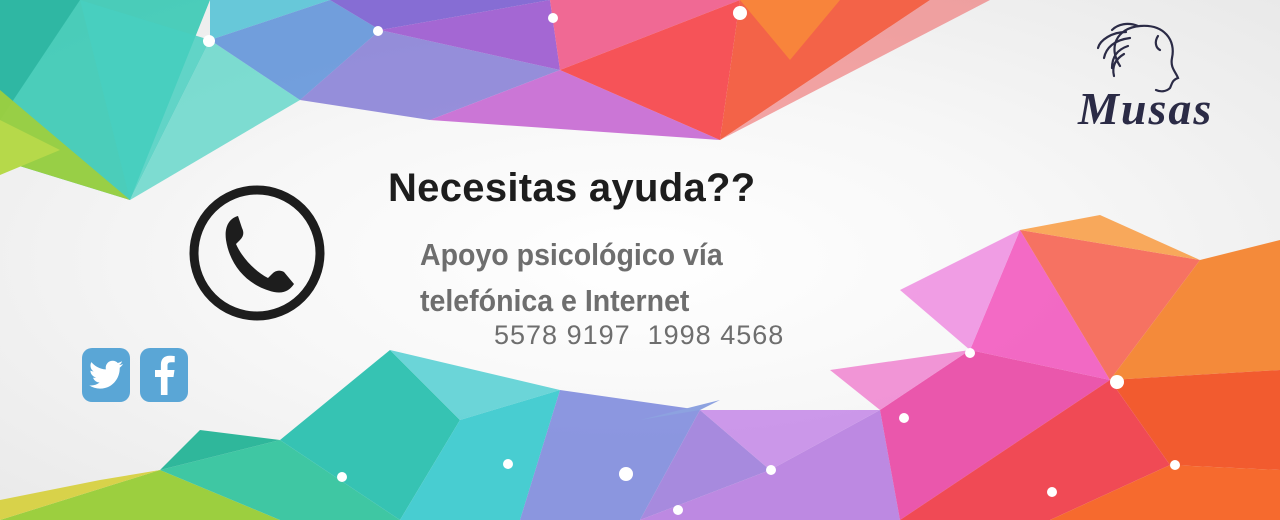  I want to click on phone-numbers: 5578 9197 1998 4568, so click(639, 335).